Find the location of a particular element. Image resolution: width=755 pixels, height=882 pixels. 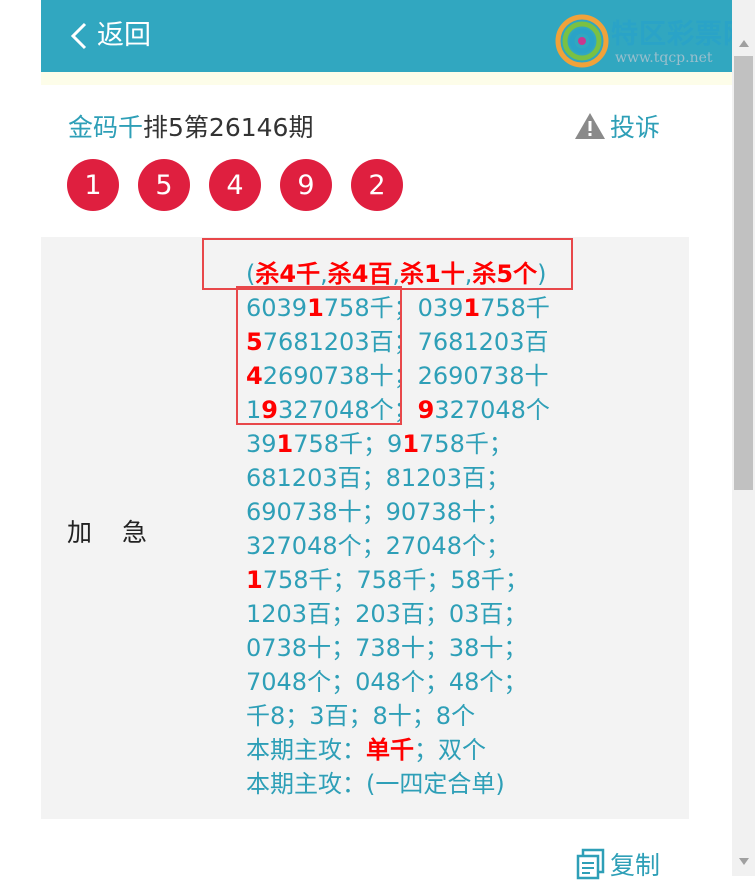

line-text: 681203百；81203百； is located at coordinates (378, 478).